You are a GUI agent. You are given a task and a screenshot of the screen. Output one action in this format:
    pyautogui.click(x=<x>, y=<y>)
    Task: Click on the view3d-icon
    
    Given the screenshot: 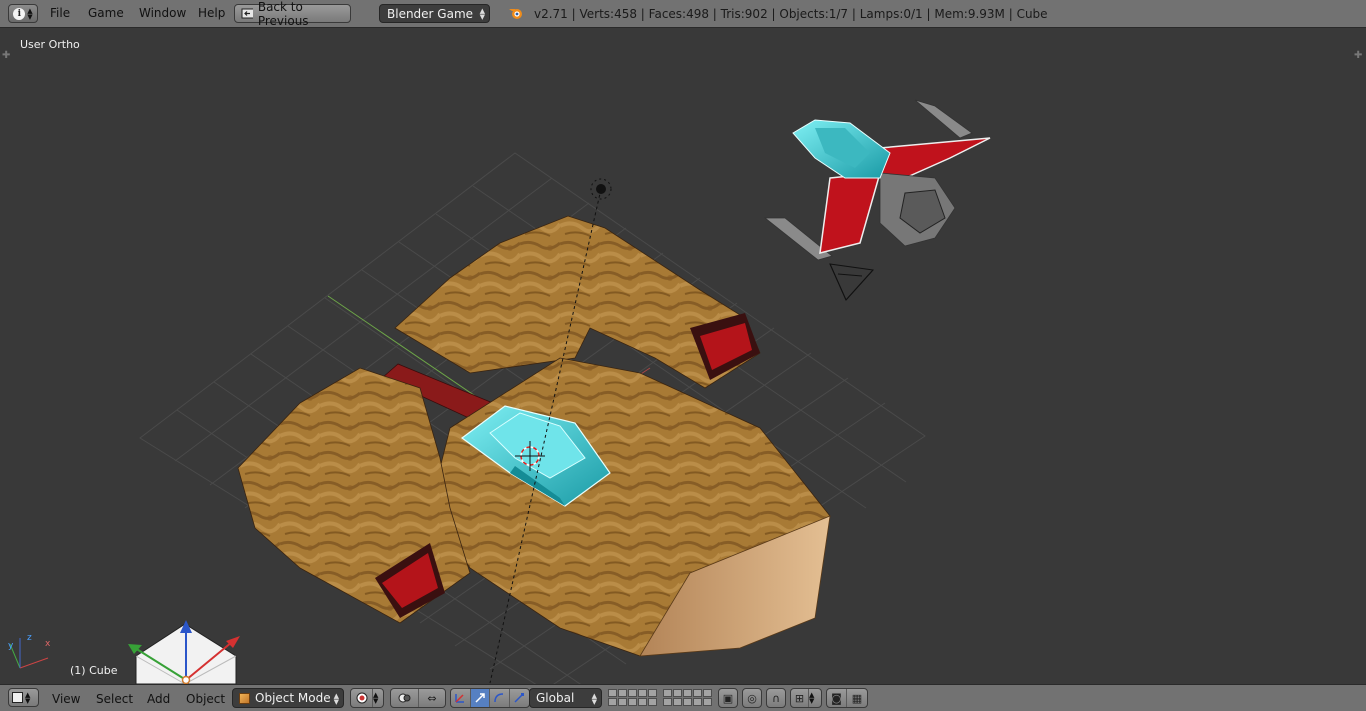 What is the action you would take?
    pyautogui.click(x=17, y=697)
    